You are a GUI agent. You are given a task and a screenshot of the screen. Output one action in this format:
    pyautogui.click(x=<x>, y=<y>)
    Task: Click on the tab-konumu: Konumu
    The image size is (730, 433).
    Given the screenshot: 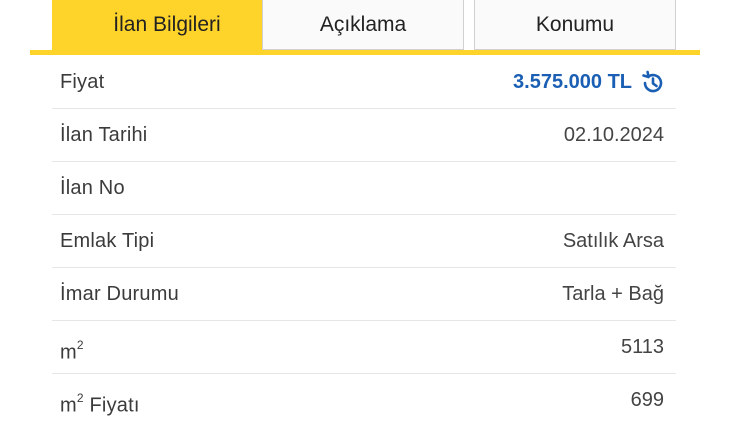 What is the action you would take?
    pyautogui.click(x=575, y=25)
    